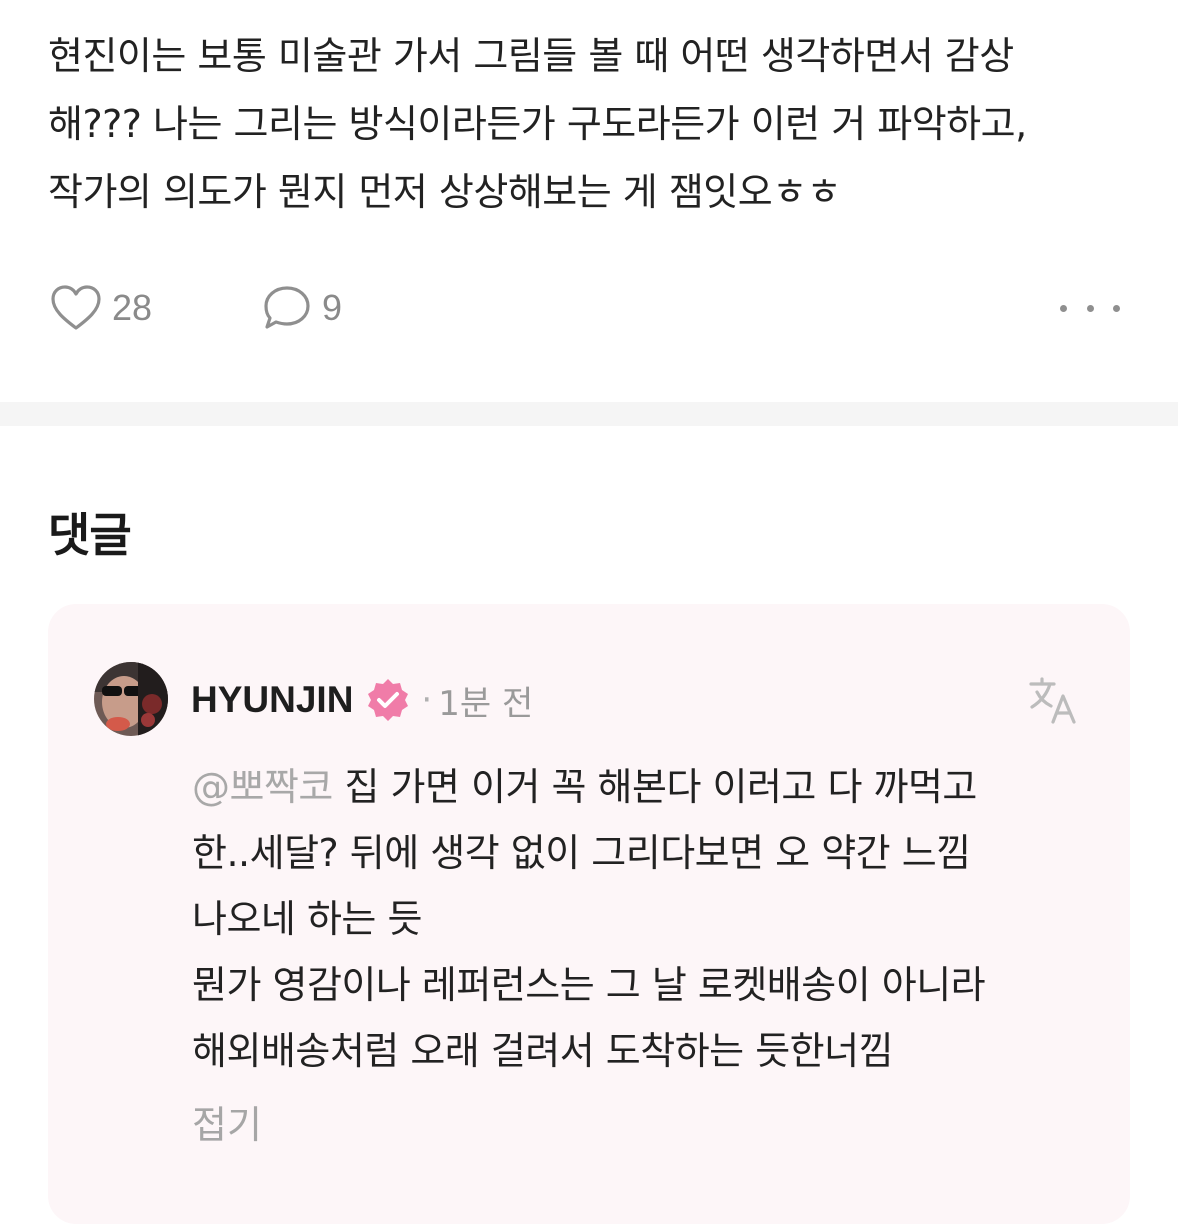  Describe the element at coordinates (362, 700) in the screenshot. I see `comment-header: HYUNJIN · 1분 전` at that location.